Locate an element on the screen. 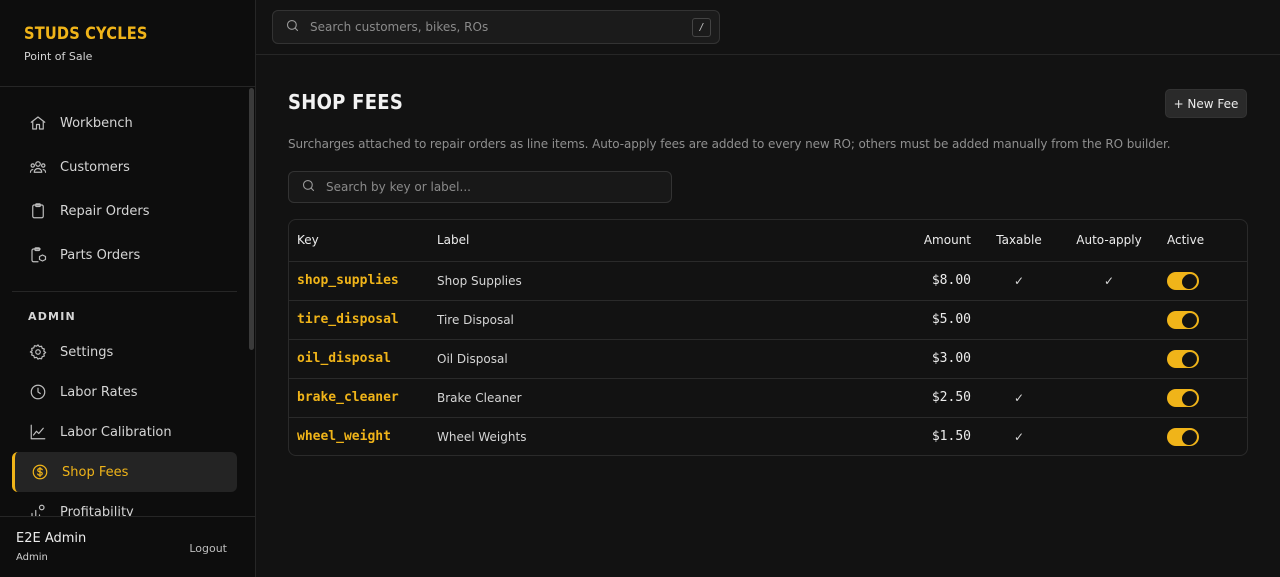  fee-label: Tire Disposal is located at coordinates (659, 320).